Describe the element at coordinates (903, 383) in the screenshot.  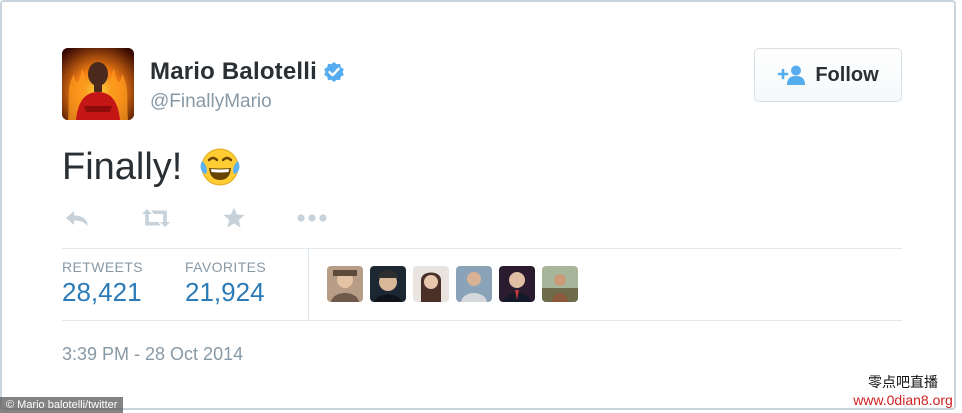
I see `watermark-text: 零点吧直播` at that location.